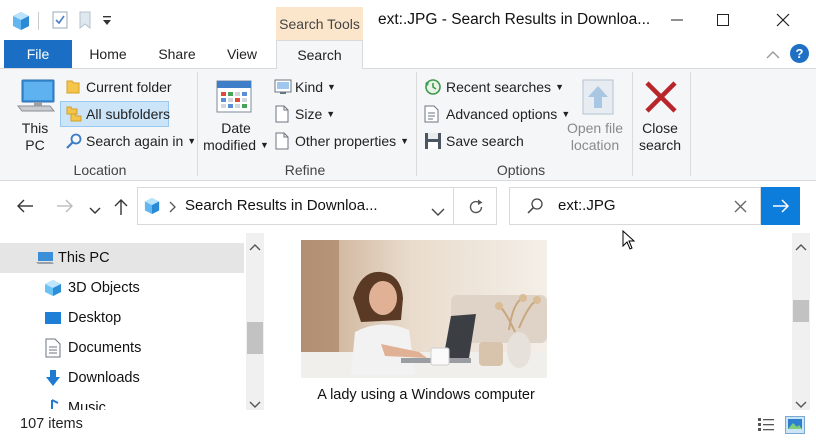 The image size is (816, 442). What do you see at coordinates (635, 206) in the screenshot?
I see `search-box` at bounding box center [635, 206].